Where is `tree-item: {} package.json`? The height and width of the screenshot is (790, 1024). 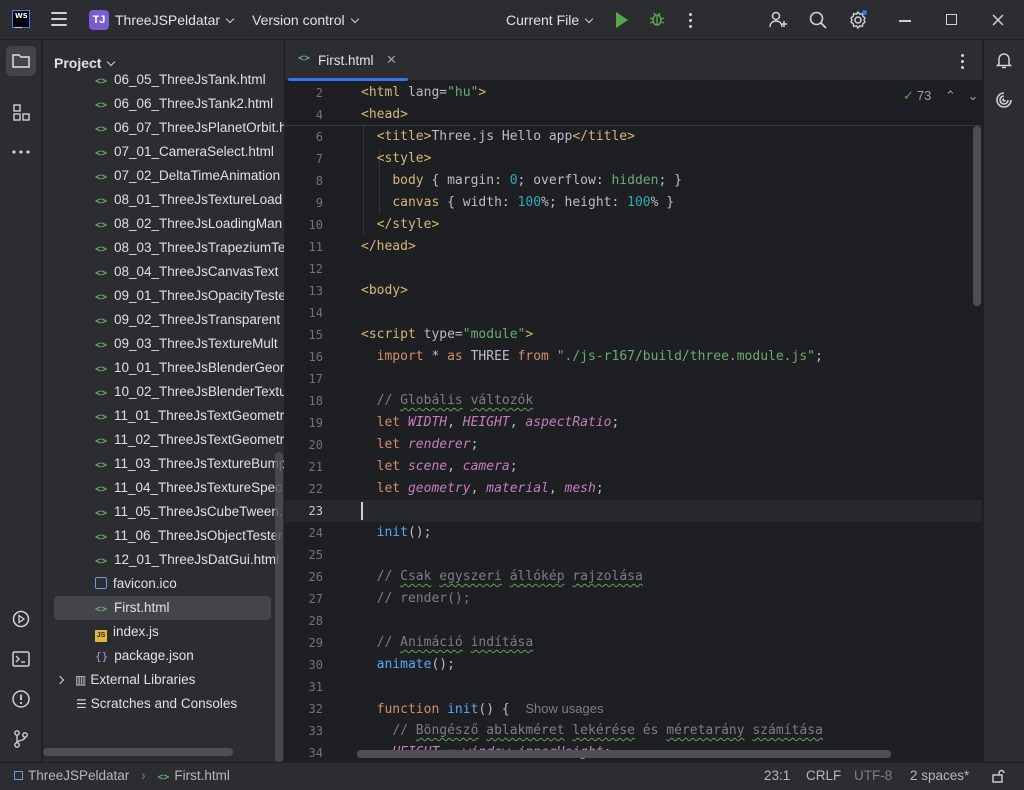
tree-item: {} package.json is located at coordinates (163, 656).